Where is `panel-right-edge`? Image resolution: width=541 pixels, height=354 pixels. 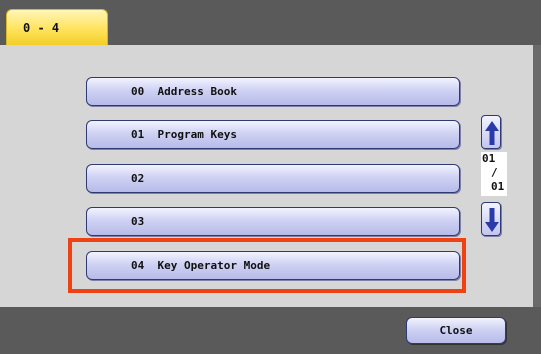
panel-right-edge is located at coordinates (537, 176).